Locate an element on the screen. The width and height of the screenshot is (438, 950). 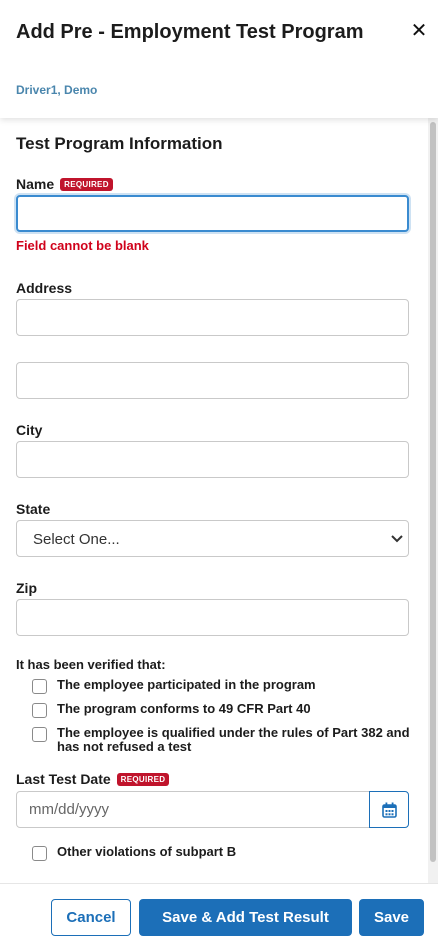
city-label: City is located at coordinates (29, 430).